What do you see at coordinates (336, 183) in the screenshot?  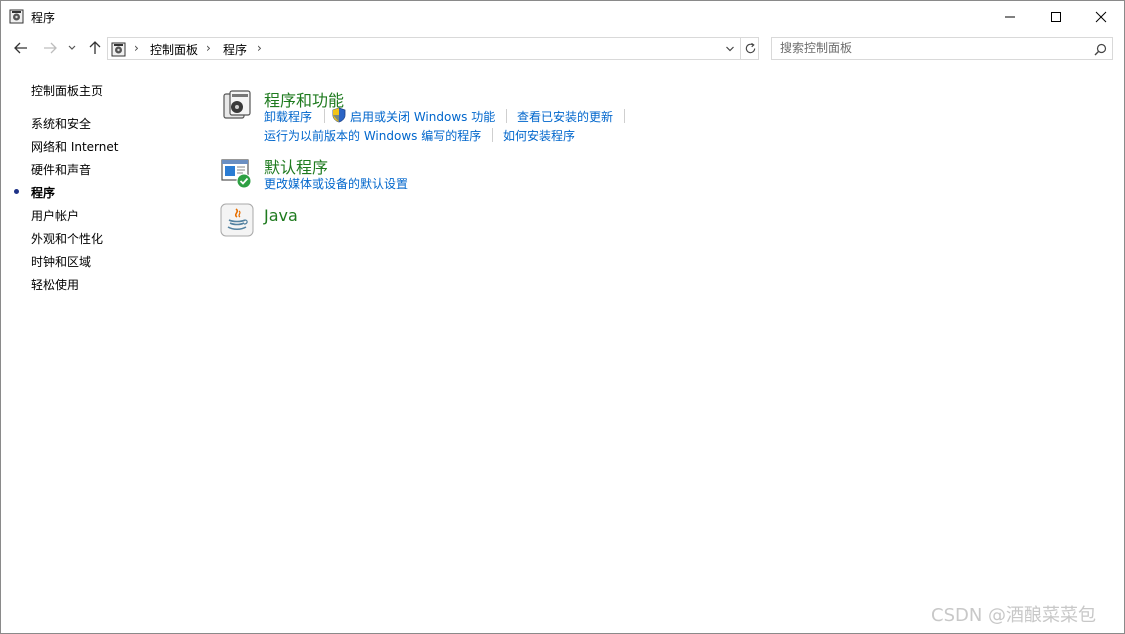 I see `link-change-media-defaults: 更改媒体或设备的默认设置` at bounding box center [336, 183].